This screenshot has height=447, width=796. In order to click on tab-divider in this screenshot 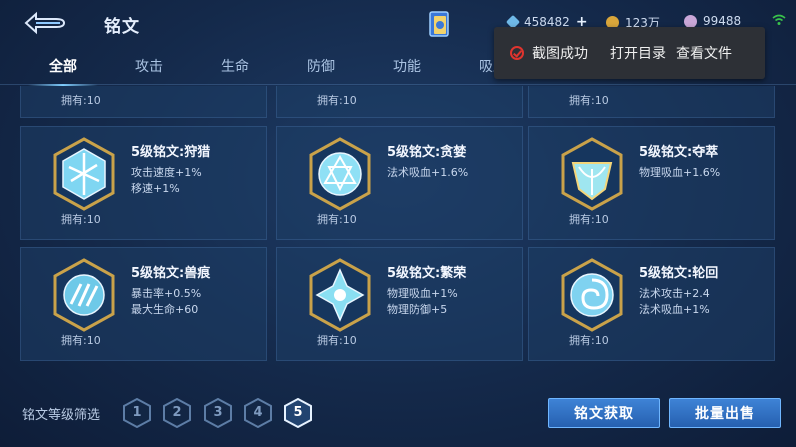, I will do `click(398, 84)`.